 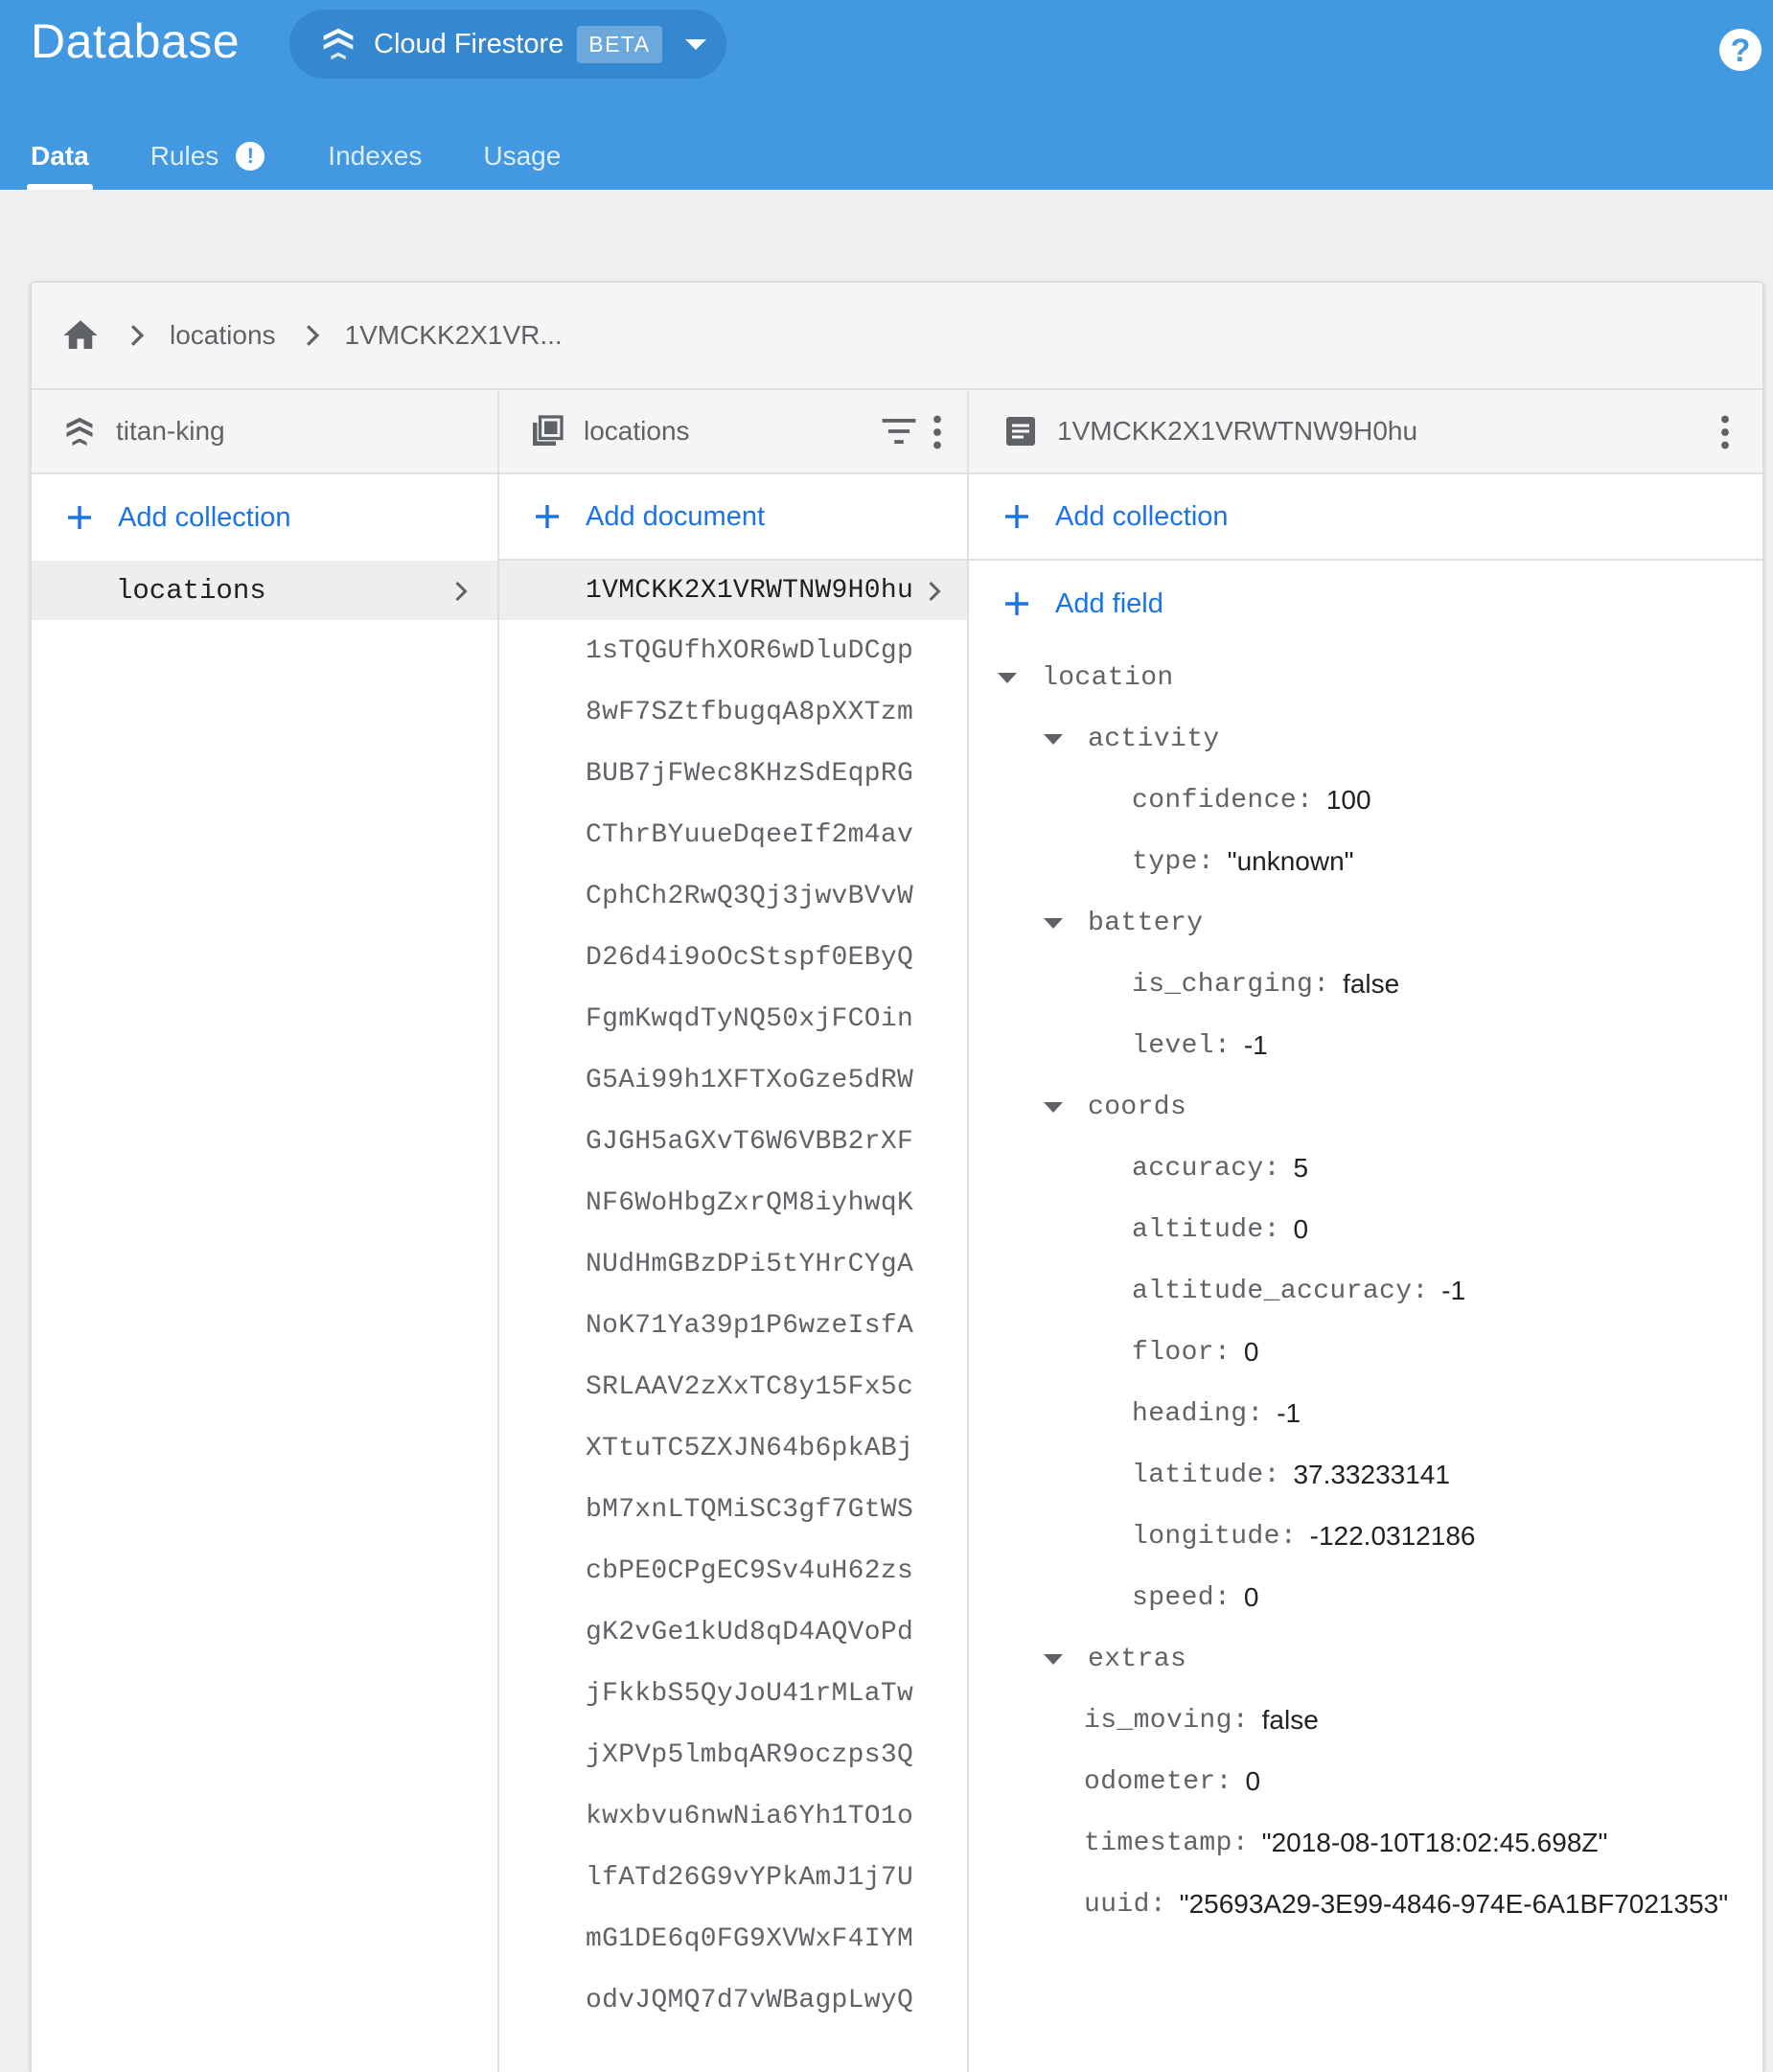 What do you see at coordinates (750, 712) in the screenshot?
I see `document-id: 8wF7SZtfbugqA8pXXTzm` at bounding box center [750, 712].